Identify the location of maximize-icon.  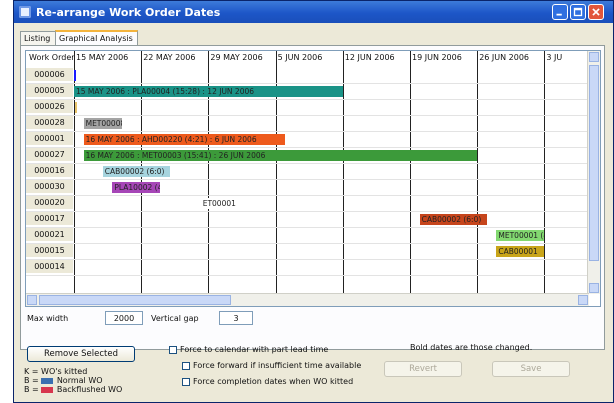
(578, 12).